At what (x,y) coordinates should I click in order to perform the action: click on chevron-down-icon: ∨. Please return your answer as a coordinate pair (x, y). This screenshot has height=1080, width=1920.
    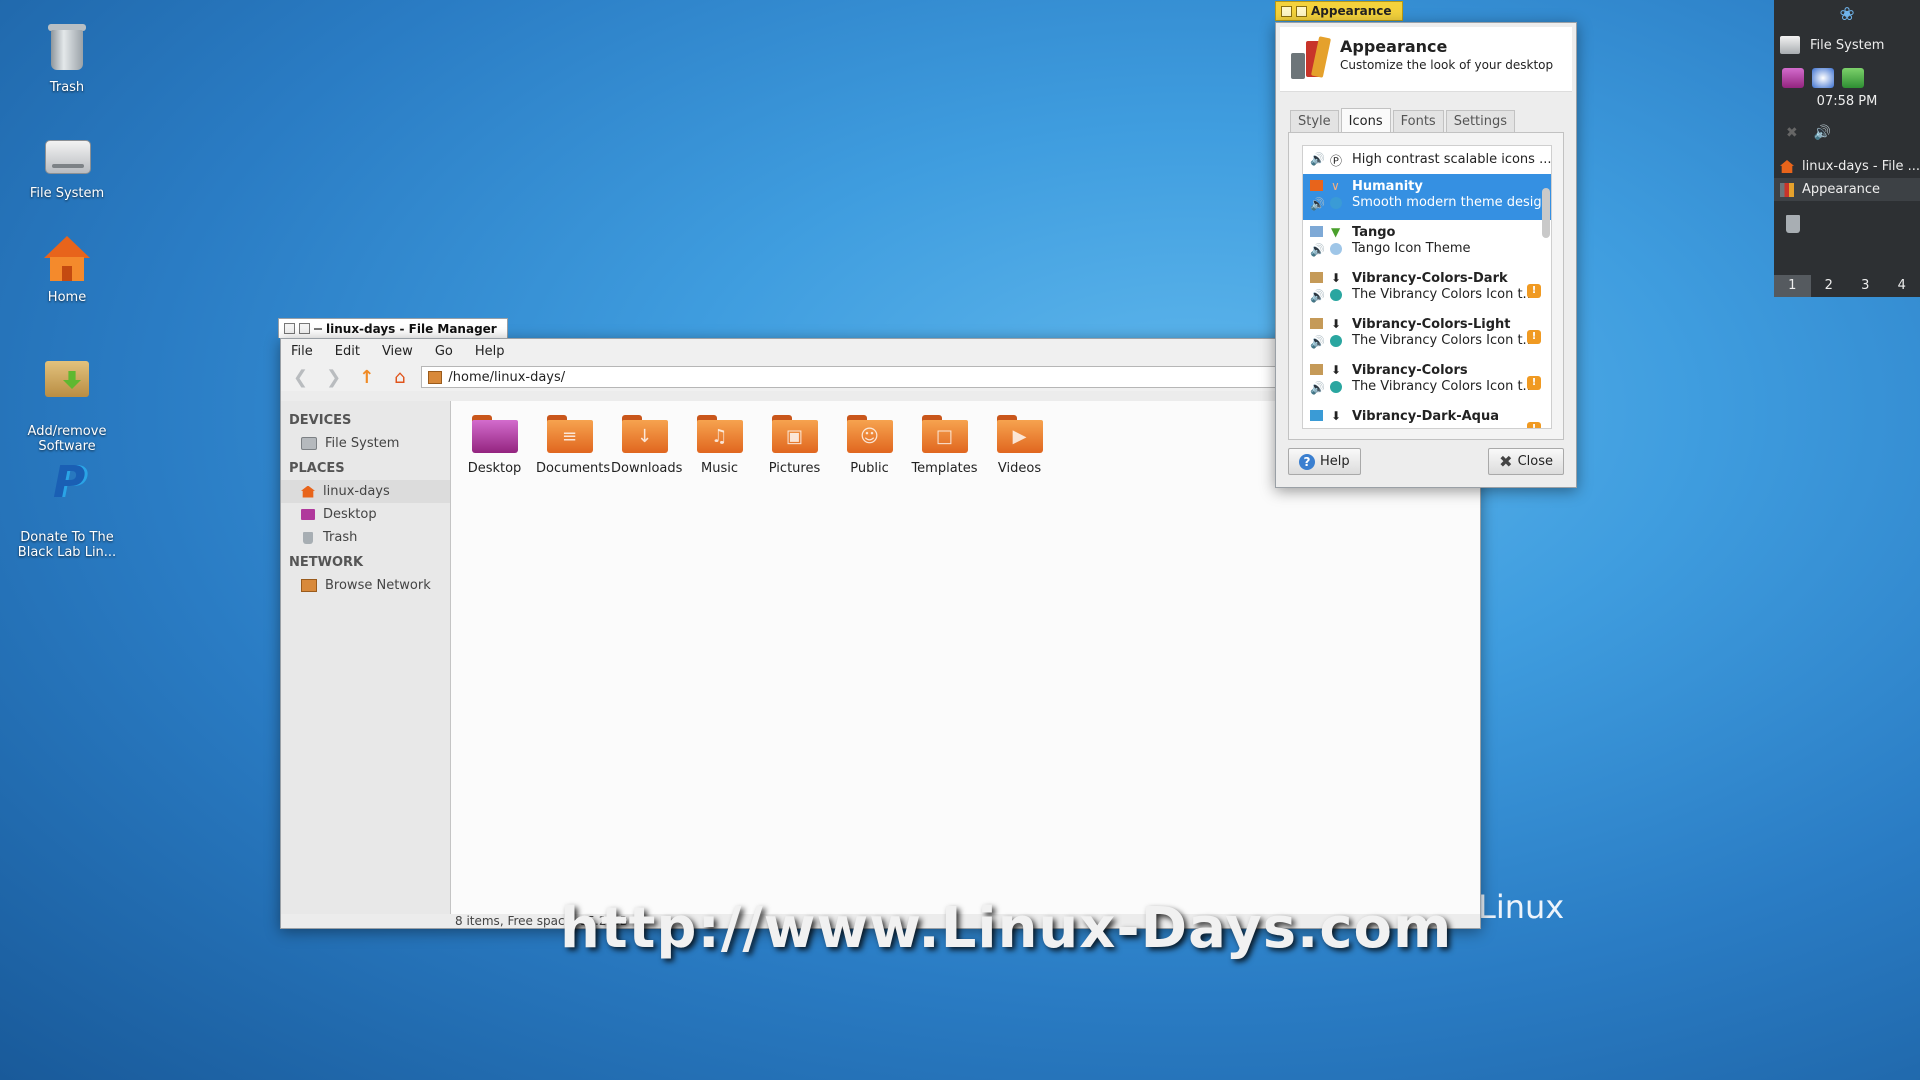
    Looking at the image, I should click on (1335, 186).